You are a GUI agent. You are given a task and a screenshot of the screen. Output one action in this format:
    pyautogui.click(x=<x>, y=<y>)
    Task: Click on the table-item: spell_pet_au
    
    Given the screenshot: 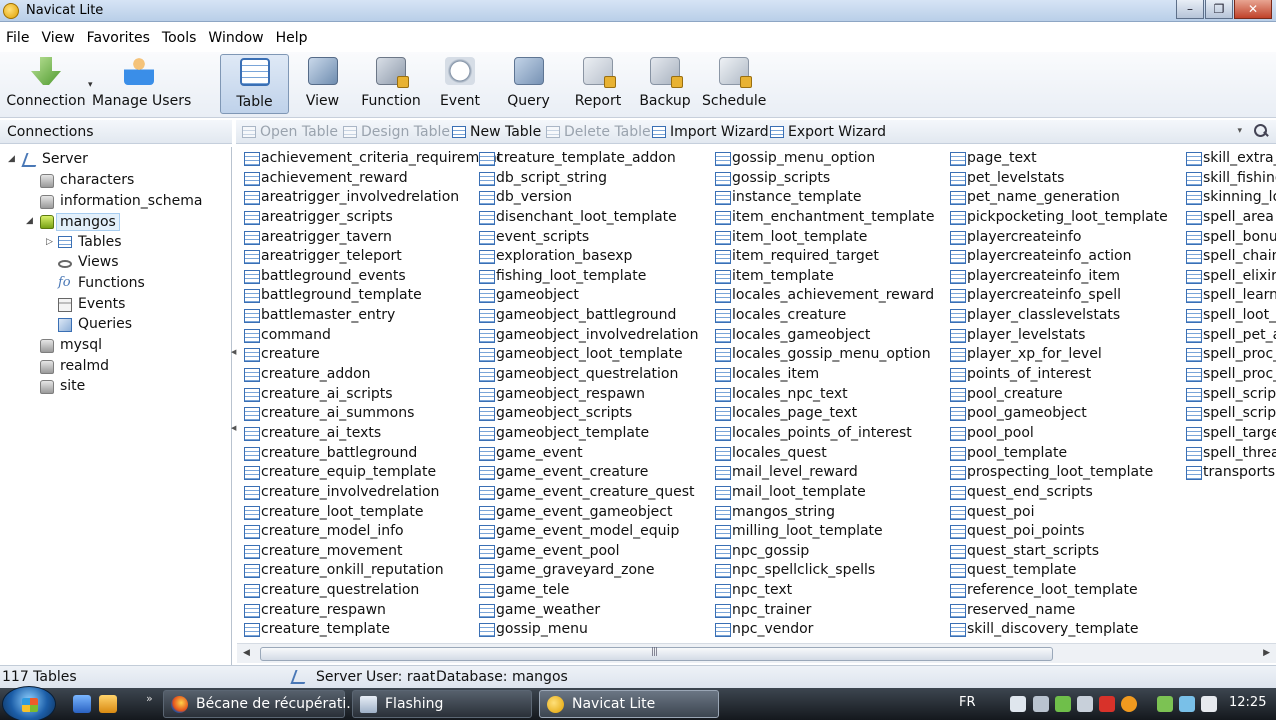 What is the action you would take?
    pyautogui.click(x=1229, y=336)
    